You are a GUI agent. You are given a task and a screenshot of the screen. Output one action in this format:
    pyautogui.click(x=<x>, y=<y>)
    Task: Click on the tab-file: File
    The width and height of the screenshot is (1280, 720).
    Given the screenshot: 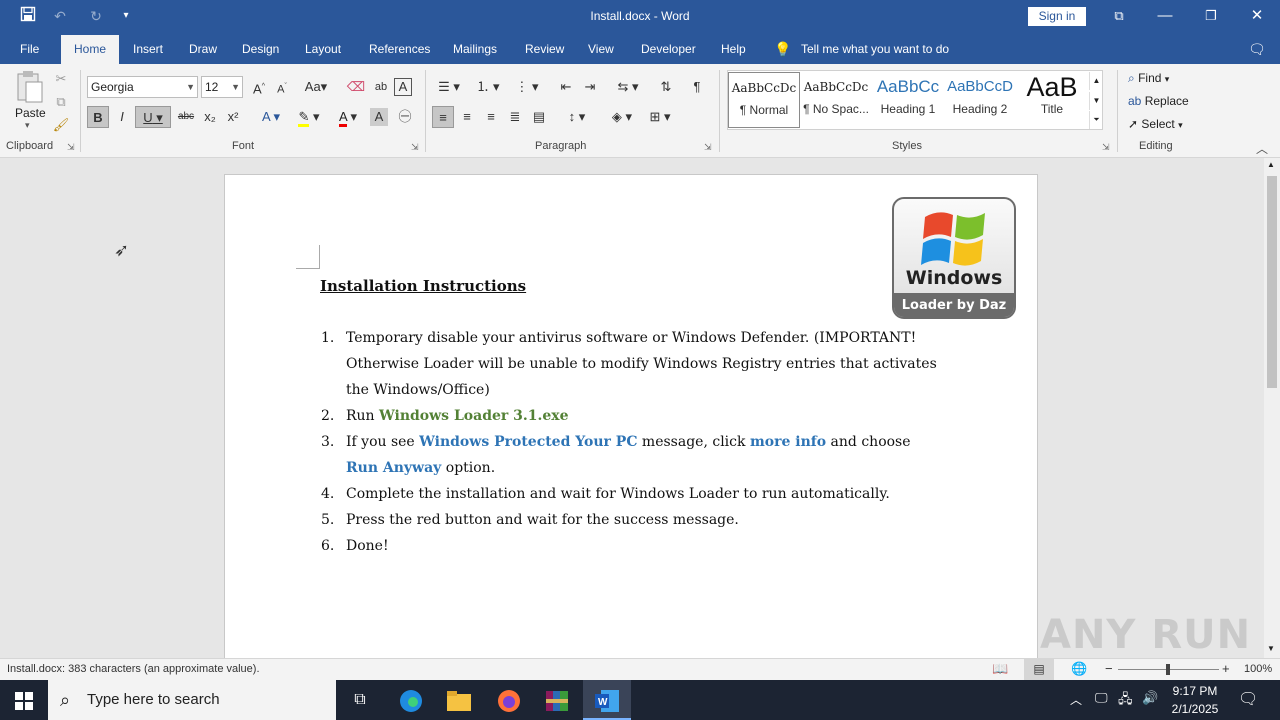 What is the action you would take?
    pyautogui.click(x=29, y=48)
    